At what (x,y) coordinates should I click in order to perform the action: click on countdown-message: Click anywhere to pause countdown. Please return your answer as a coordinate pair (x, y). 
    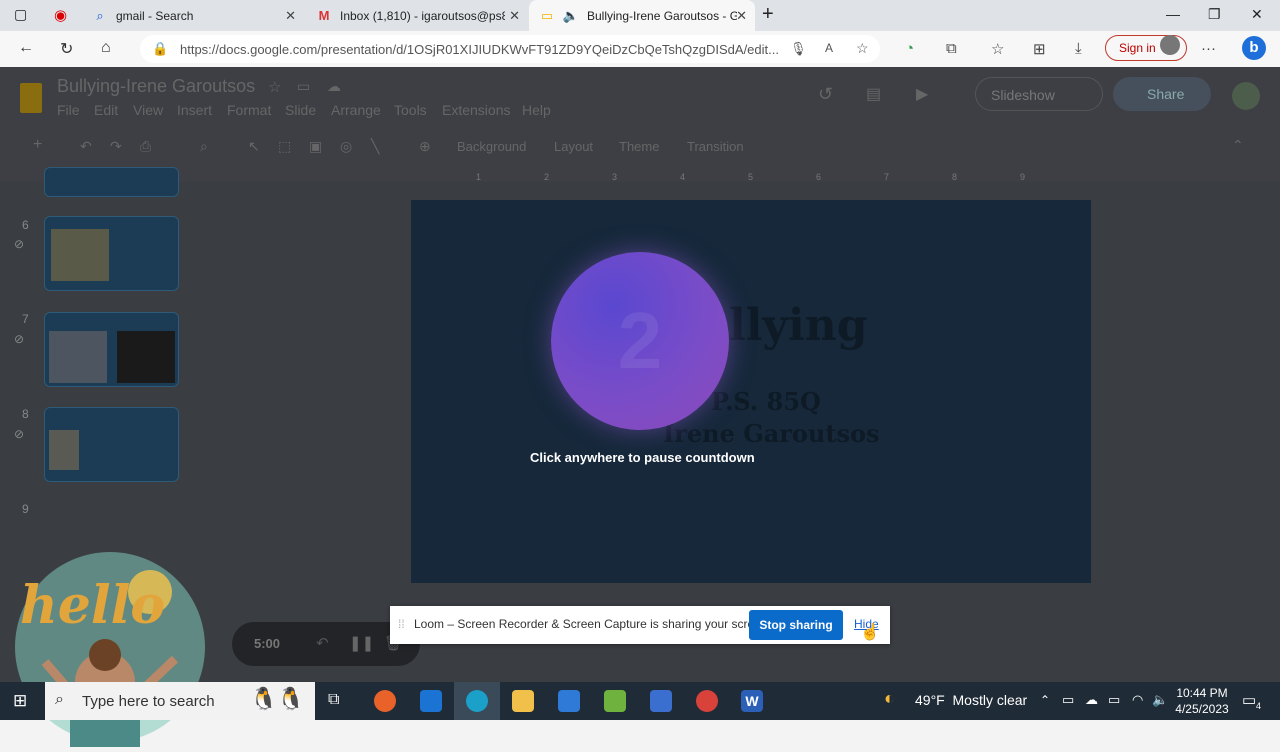
    Looking at the image, I should click on (642, 457).